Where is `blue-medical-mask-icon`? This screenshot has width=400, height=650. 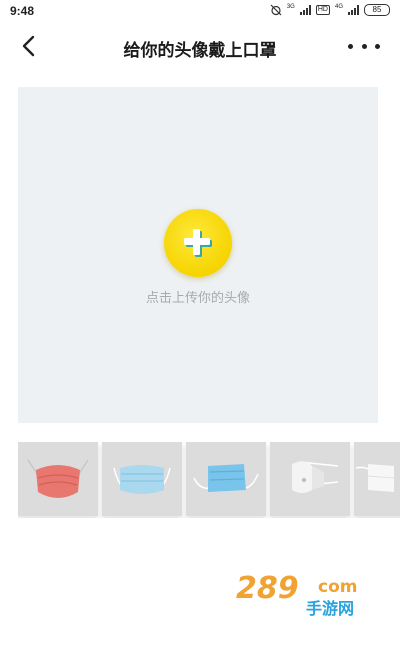
blue-medical-mask-icon is located at coordinates (226, 478).